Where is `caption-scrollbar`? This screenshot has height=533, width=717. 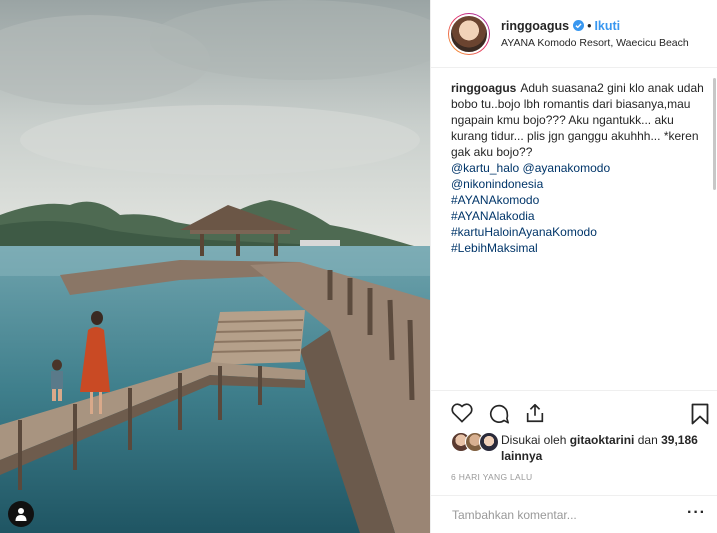 caption-scrollbar is located at coordinates (714, 134).